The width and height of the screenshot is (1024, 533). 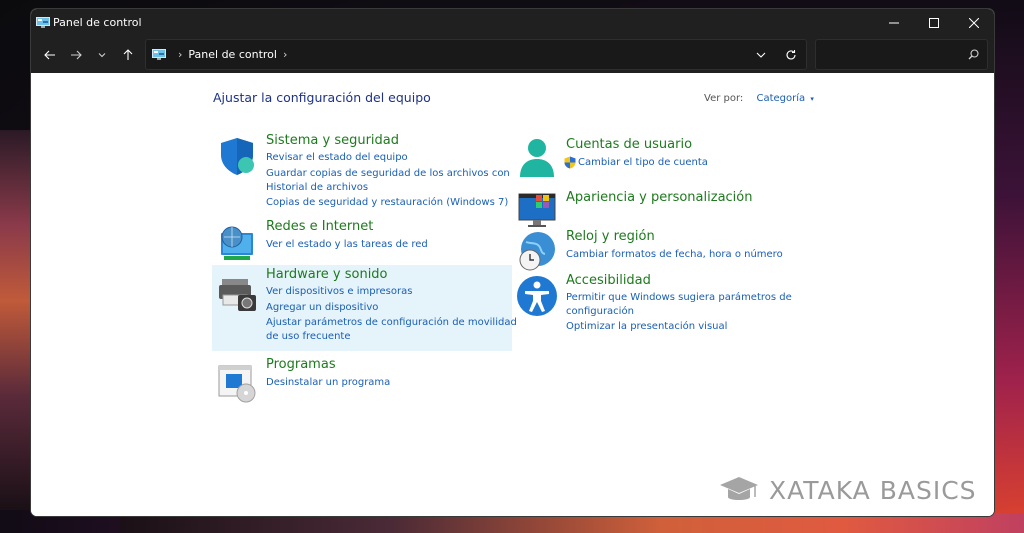 I want to click on watermark: XATAKA BASICS, so click(x=848, y=490).